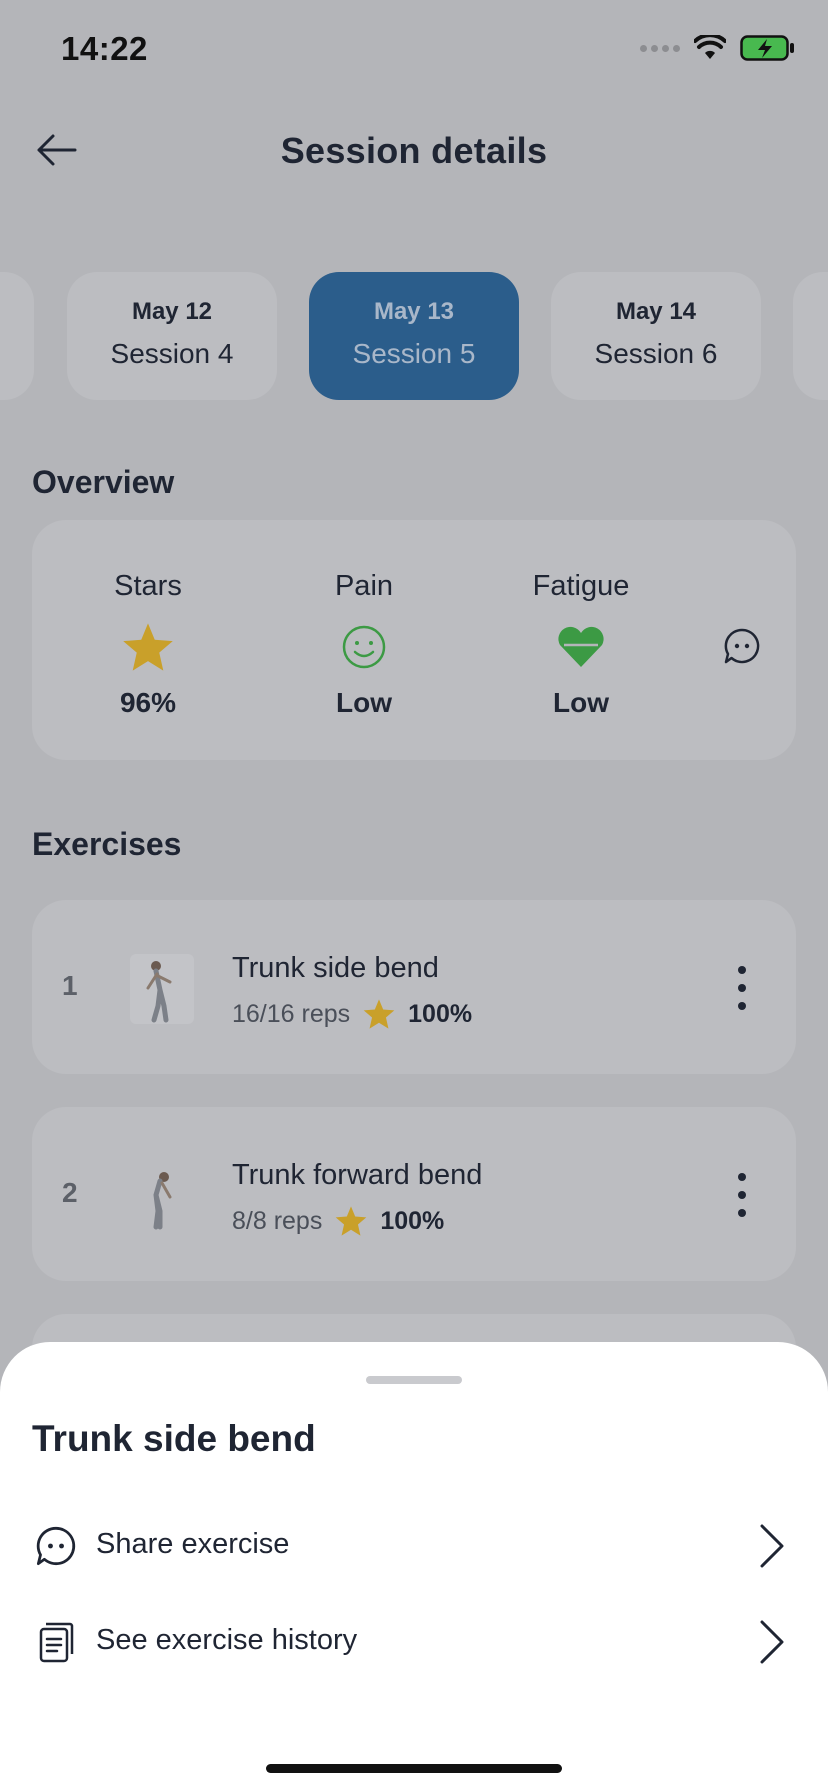 This screenshot has width=828, height=1792. What do you see at coordinates (414, 987) in the screenshot?
I see `exercise-card-1: 1 Trunk side bend 16/16 reps 100%` at bounding box center [414, 987].